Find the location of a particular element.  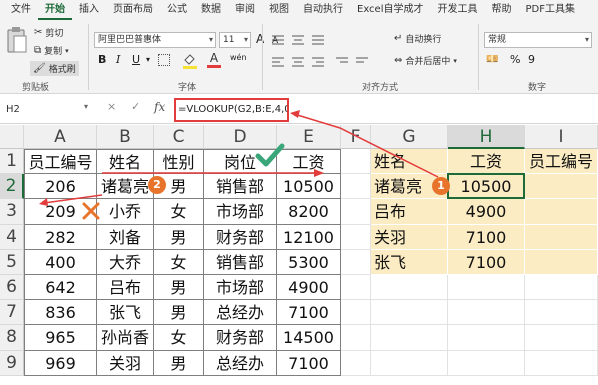

table-cell: 400 is located at coordinates (60, 262).